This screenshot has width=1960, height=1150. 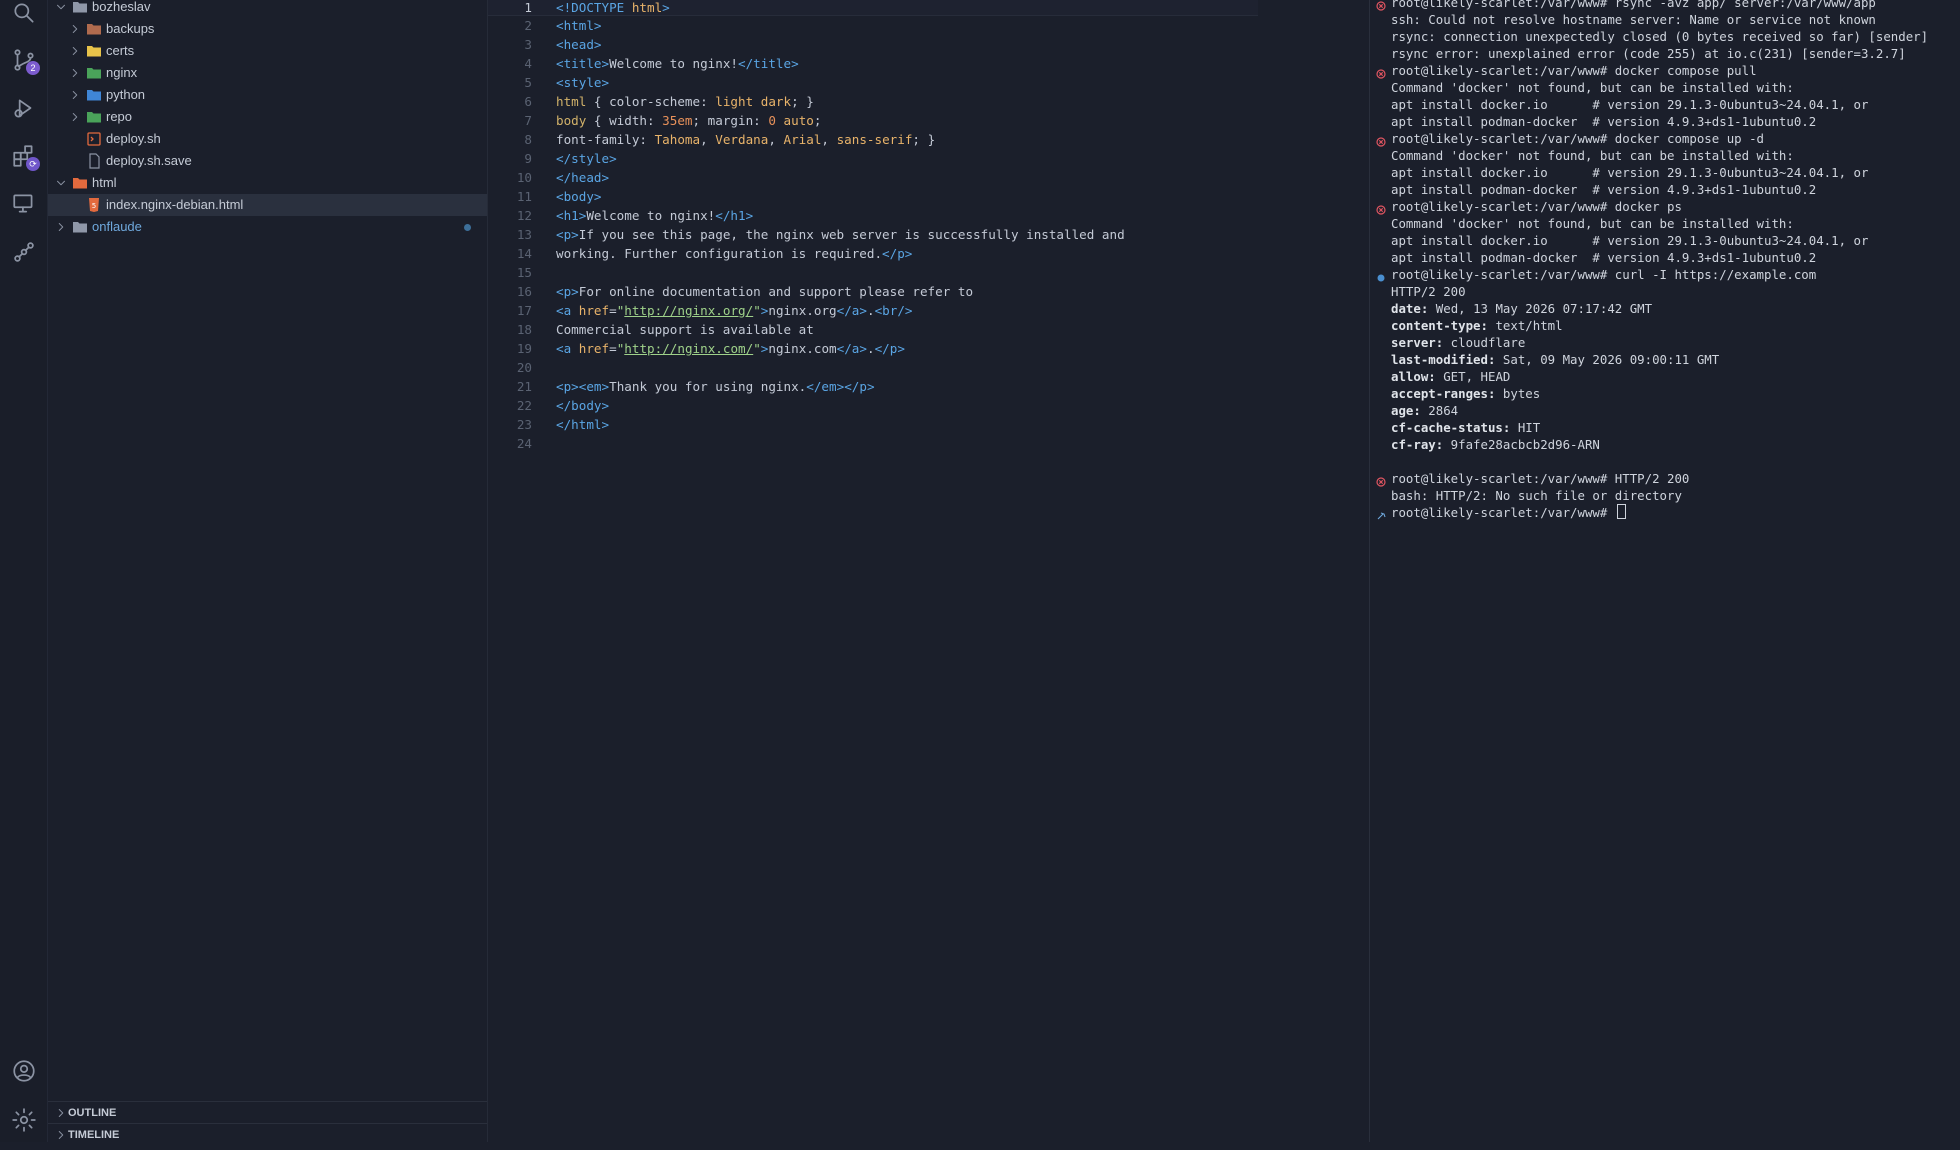 What do you see at coordinates (873, 8) in the screenshot?
I see `code-line: 1 <!DOCTYPE html>` at bounding box center [873, 8].